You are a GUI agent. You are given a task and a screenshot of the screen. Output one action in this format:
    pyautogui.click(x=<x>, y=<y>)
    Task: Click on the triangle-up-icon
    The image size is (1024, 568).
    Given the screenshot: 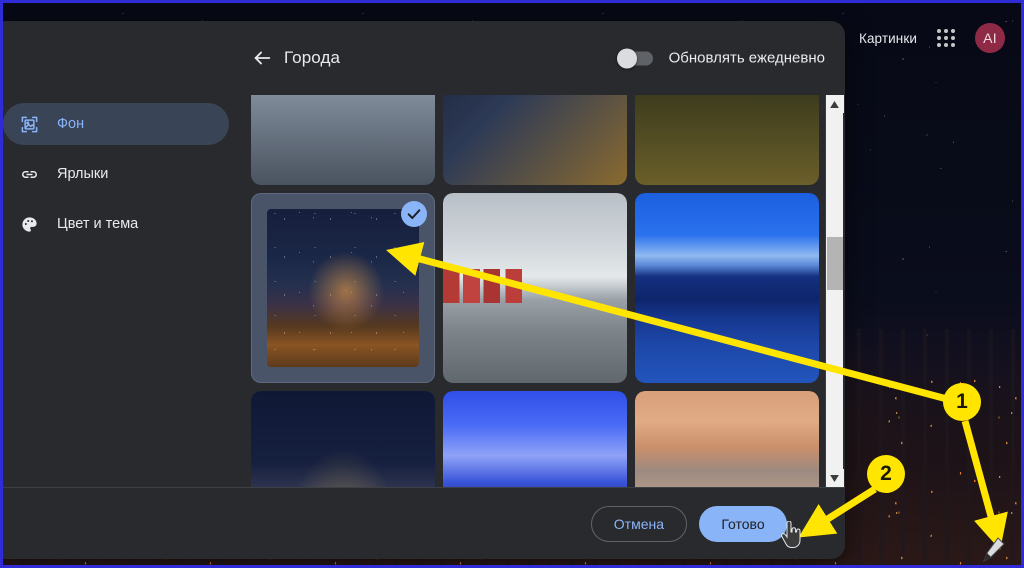 What is the action you would take?
    pyautogui.click(x=834, y=104)
    